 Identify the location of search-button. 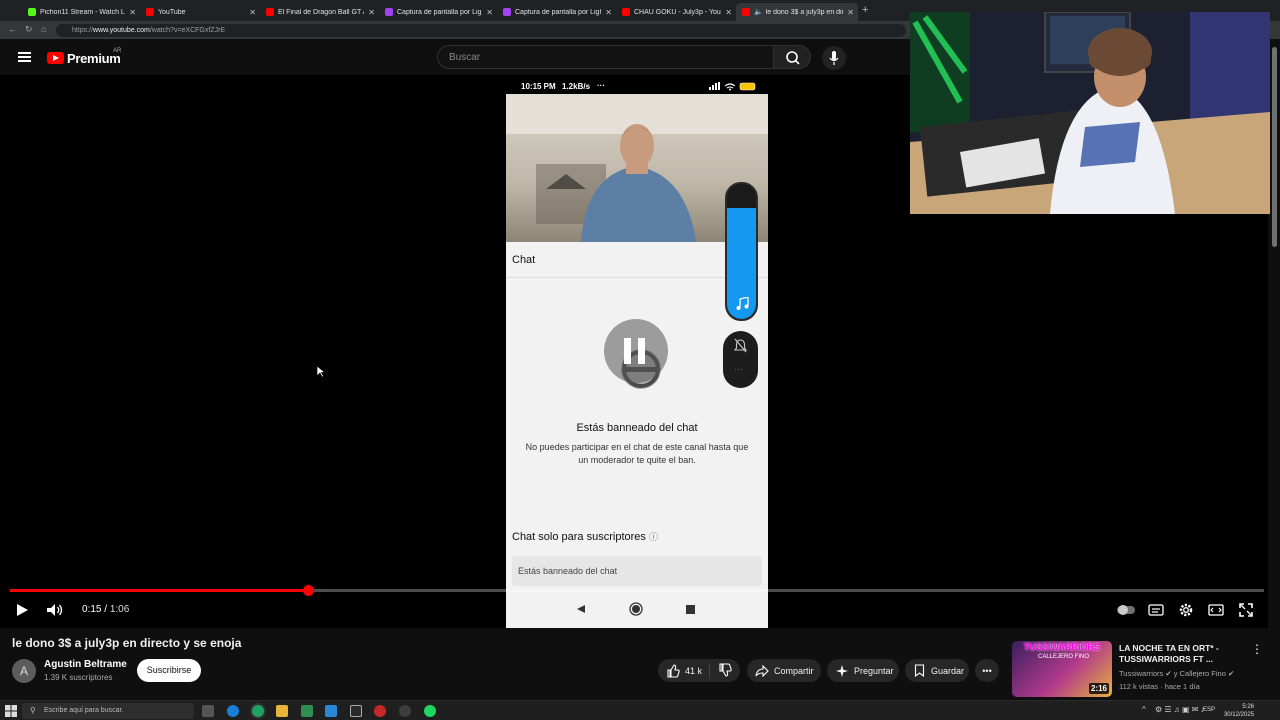
(792, 57).